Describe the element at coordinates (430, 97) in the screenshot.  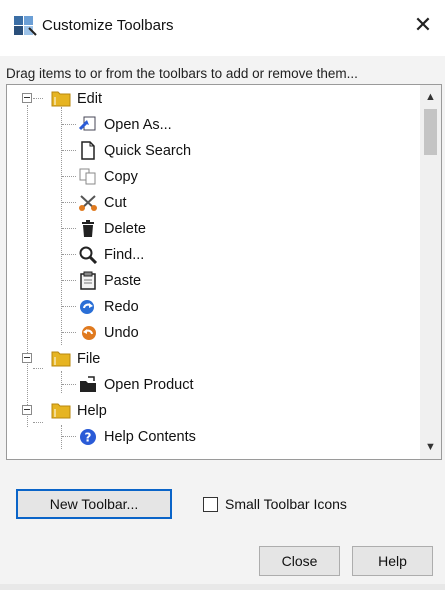
I see `scroll-up-arrow-icon: ▲` at that location.